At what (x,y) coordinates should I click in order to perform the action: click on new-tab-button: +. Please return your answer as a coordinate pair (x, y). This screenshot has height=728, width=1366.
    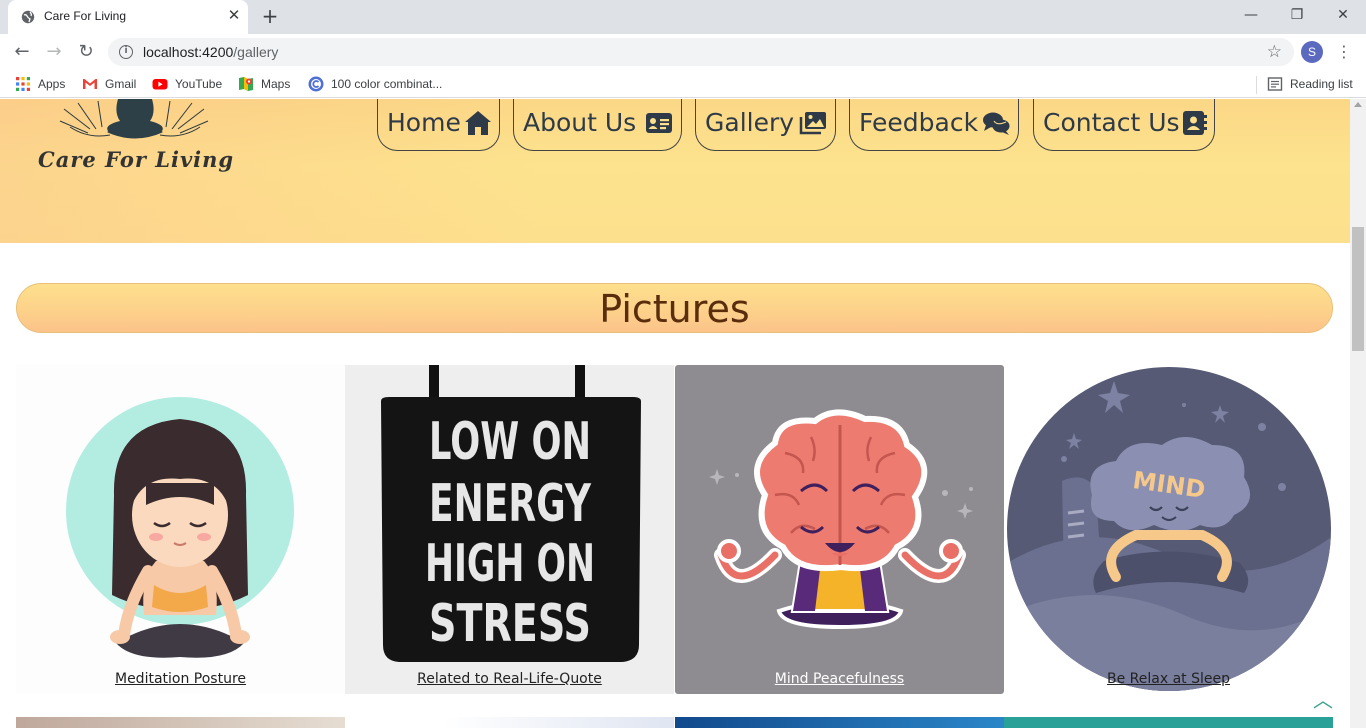
    Looking at the image, I should click on (270, 16).